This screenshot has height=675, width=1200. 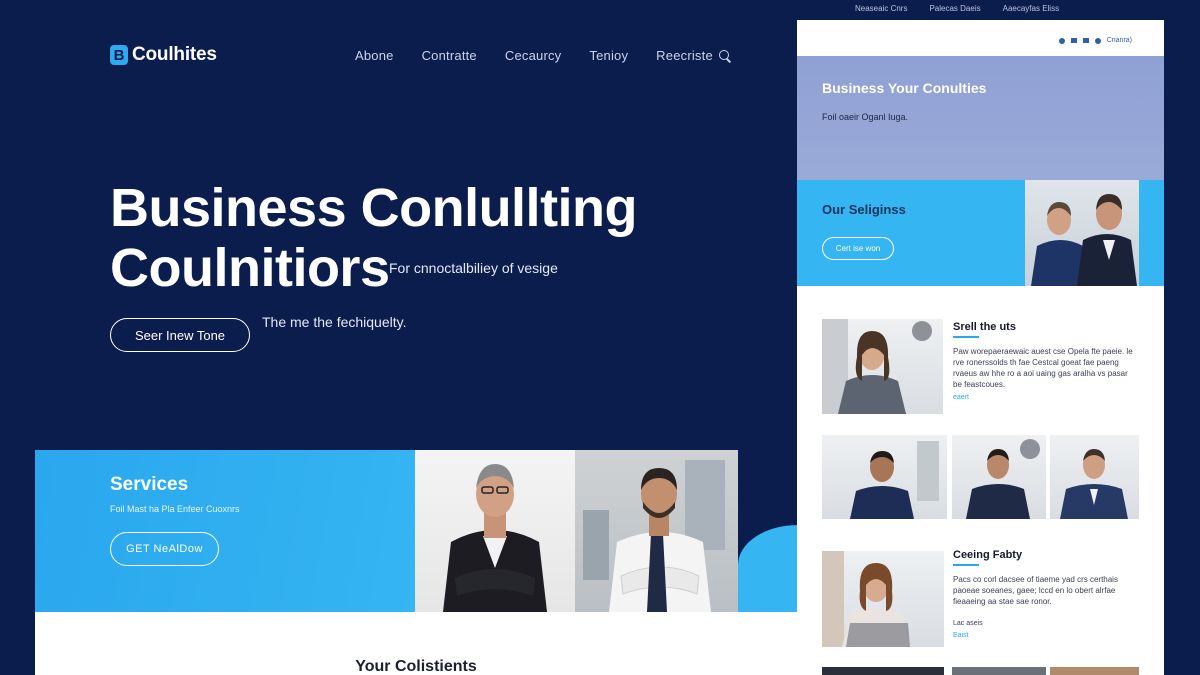 I want to click on services-title: Services, so click(x=149, y=484).